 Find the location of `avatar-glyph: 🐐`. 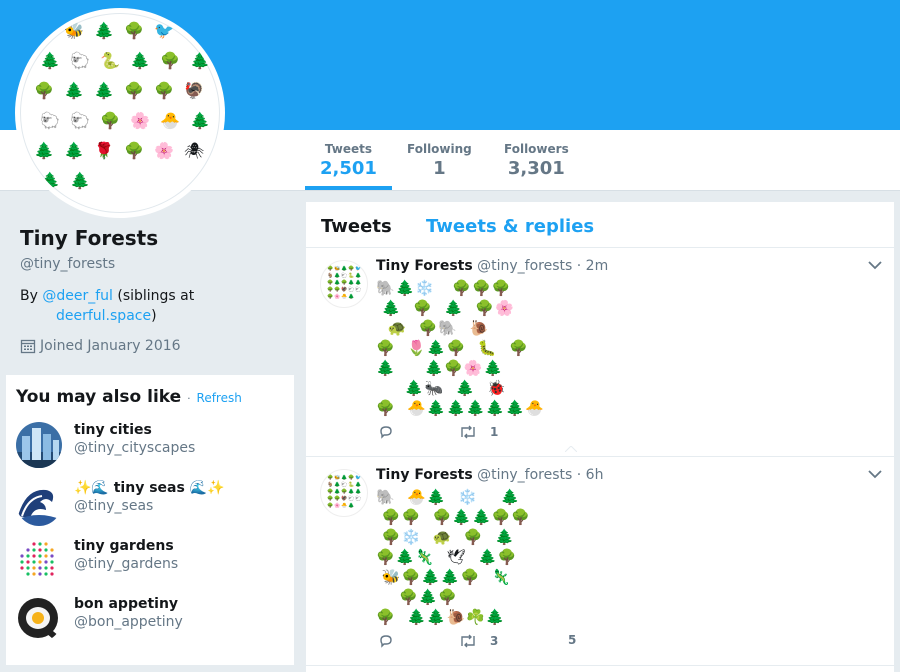

avatar-glyph: 🐐 is located at coordinates (194, 30).